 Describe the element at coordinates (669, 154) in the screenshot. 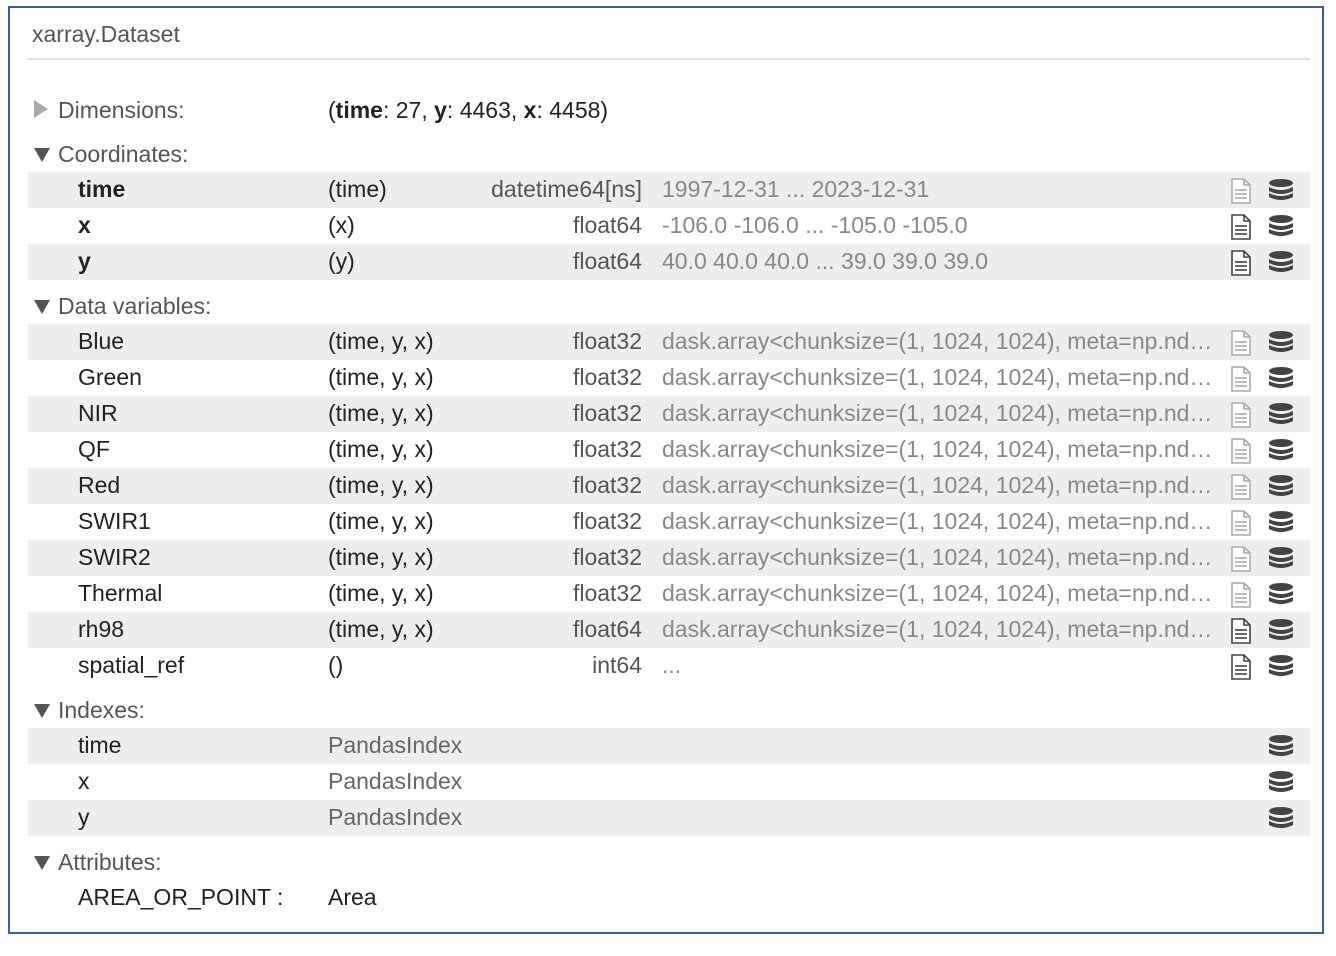

I see `section-coordinates: Coordinates:` at that location.